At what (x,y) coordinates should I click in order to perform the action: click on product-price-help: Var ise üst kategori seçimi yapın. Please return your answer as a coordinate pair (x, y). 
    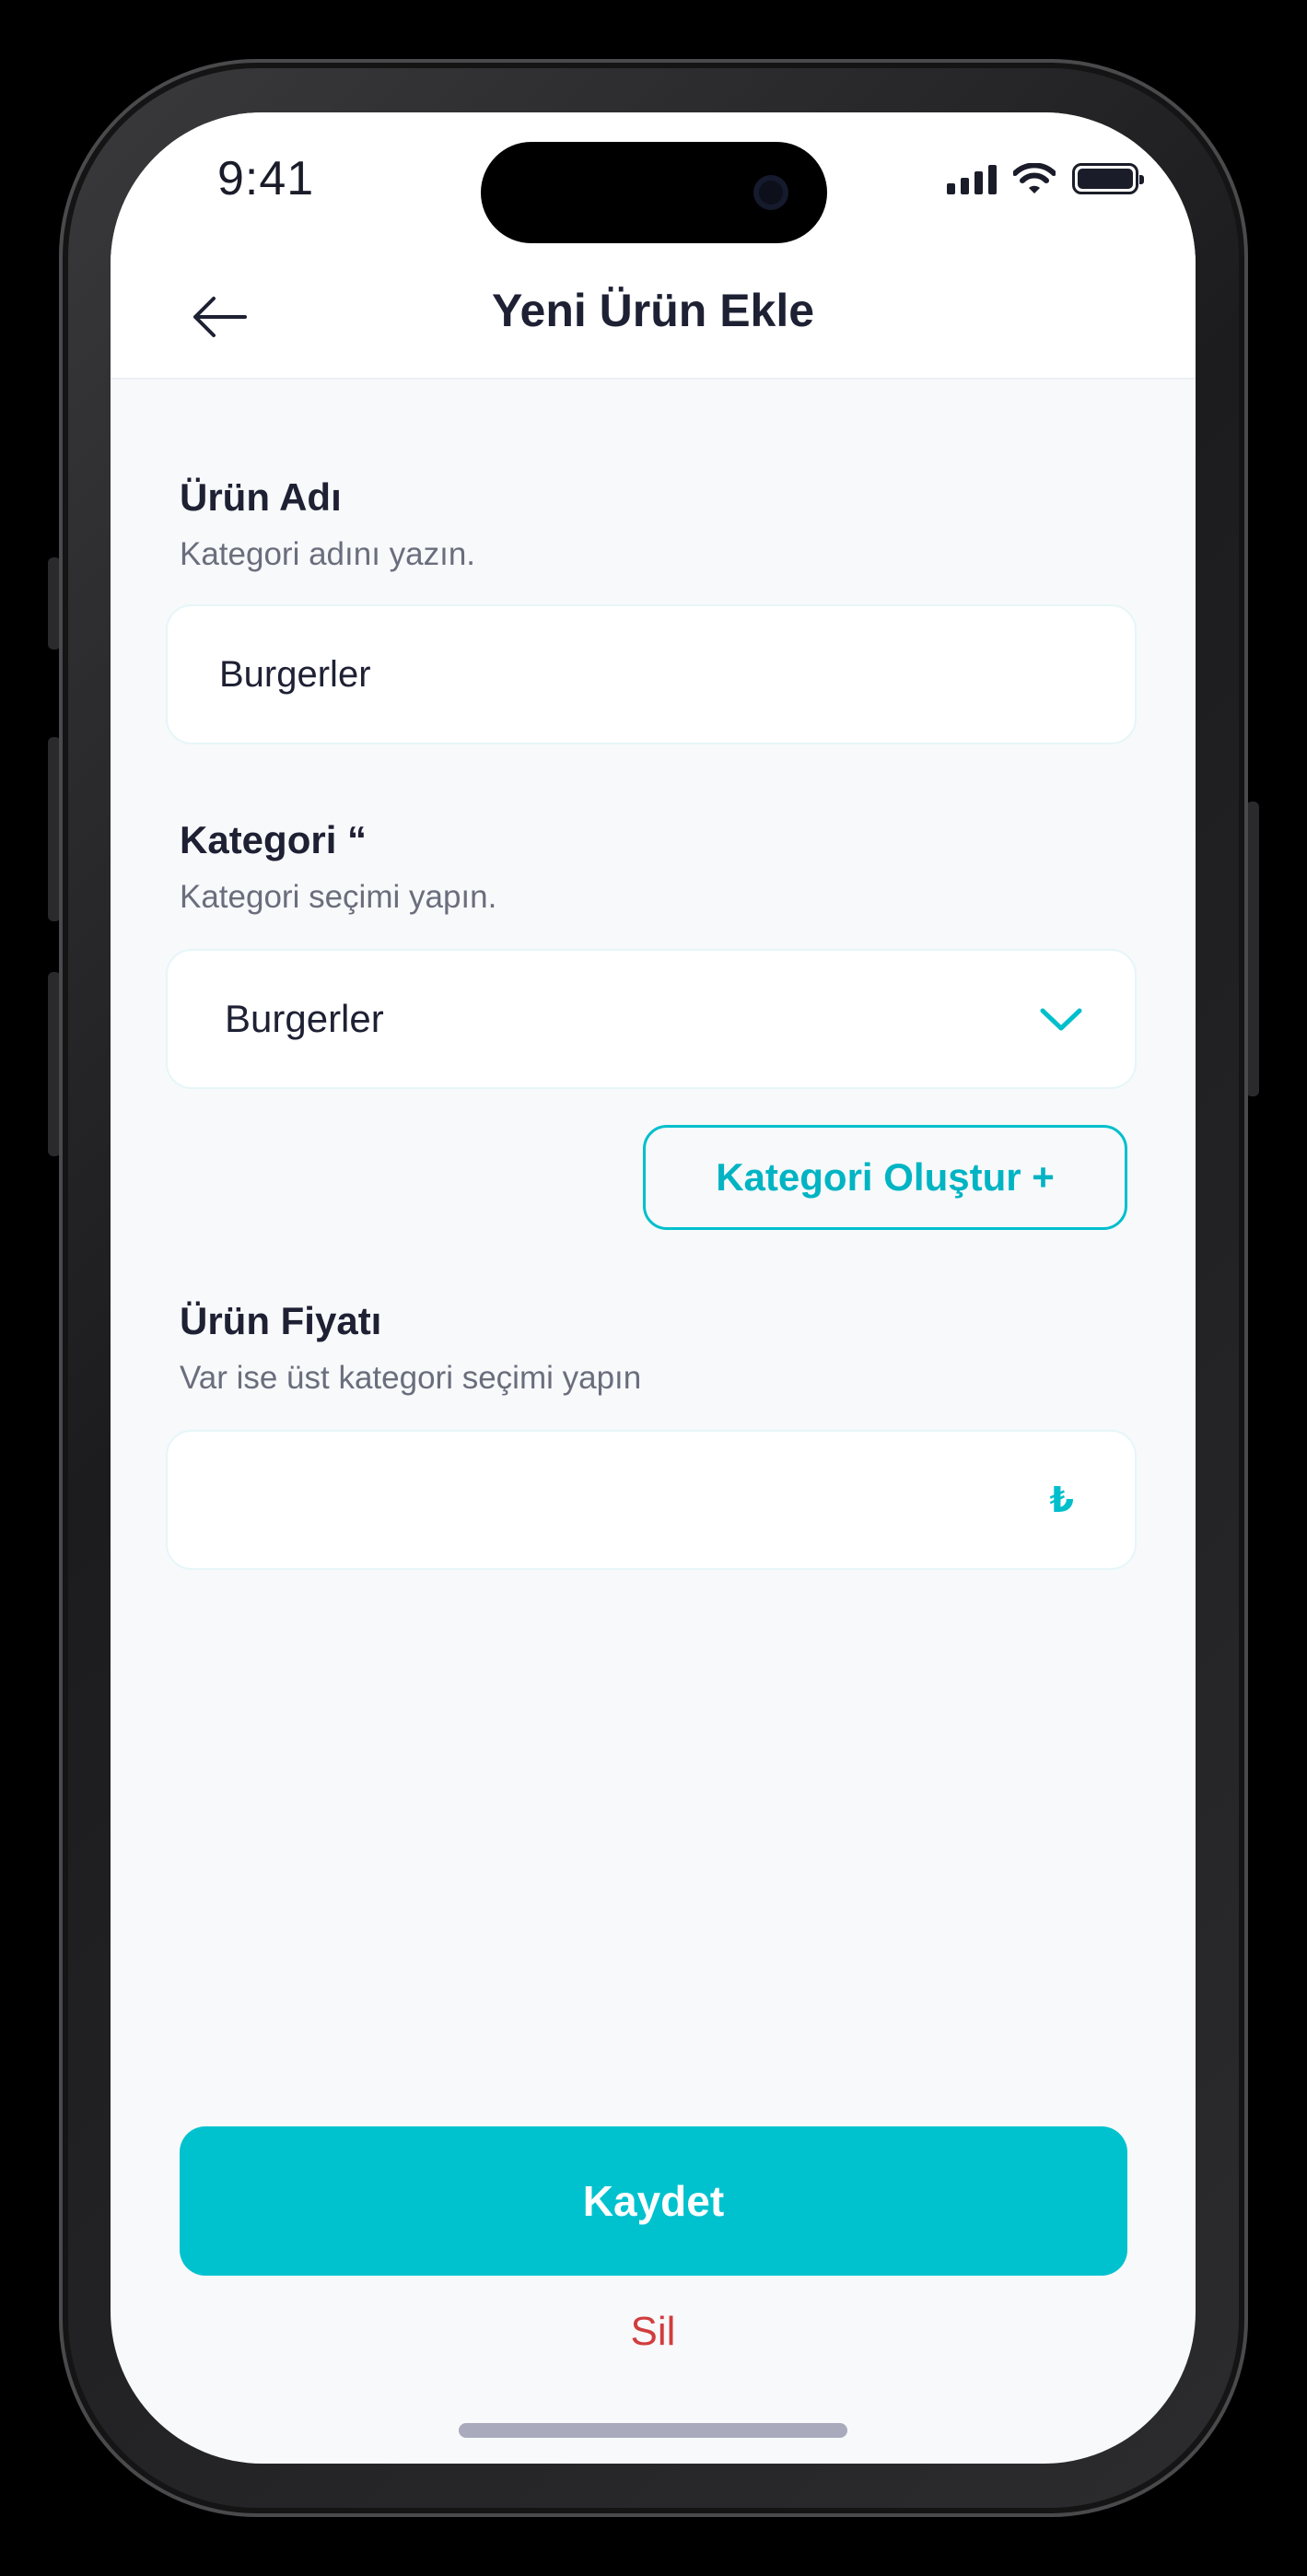
    Looking at the image, I should click on (411, 1378).